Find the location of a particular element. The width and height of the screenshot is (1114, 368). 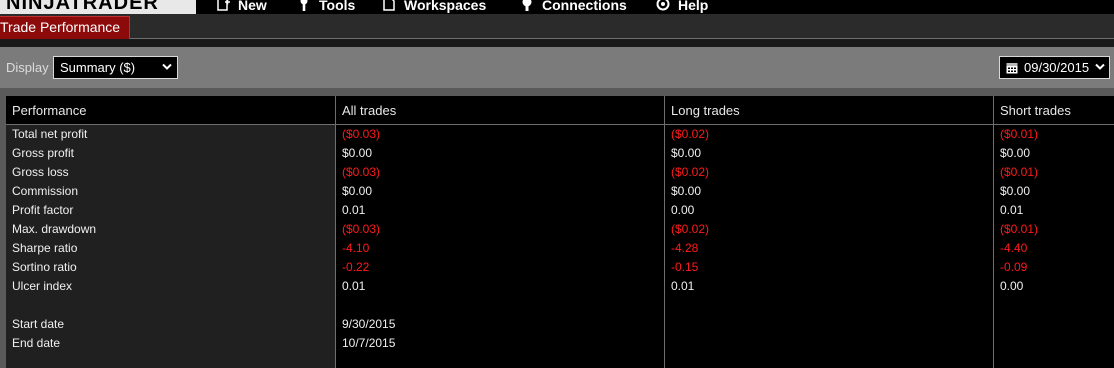

new-icon is located at coordinates (223, 5).